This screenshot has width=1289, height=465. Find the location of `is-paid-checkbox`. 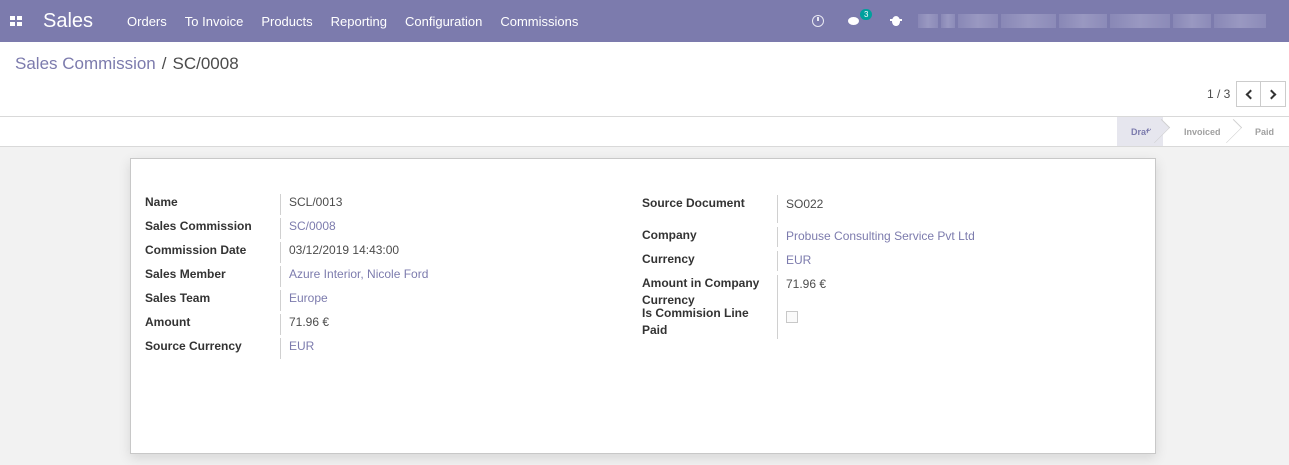

is-paid-checkbox is located at coordinates (792, 317).